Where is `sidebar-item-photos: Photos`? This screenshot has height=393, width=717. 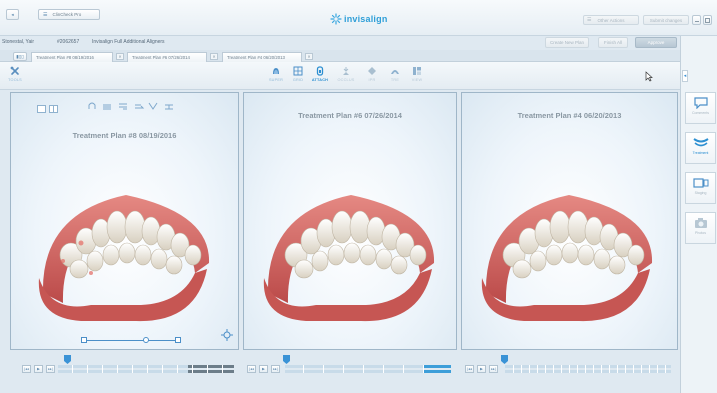 sidebar-item-photos: Photos is located at coordinates (700, 228).